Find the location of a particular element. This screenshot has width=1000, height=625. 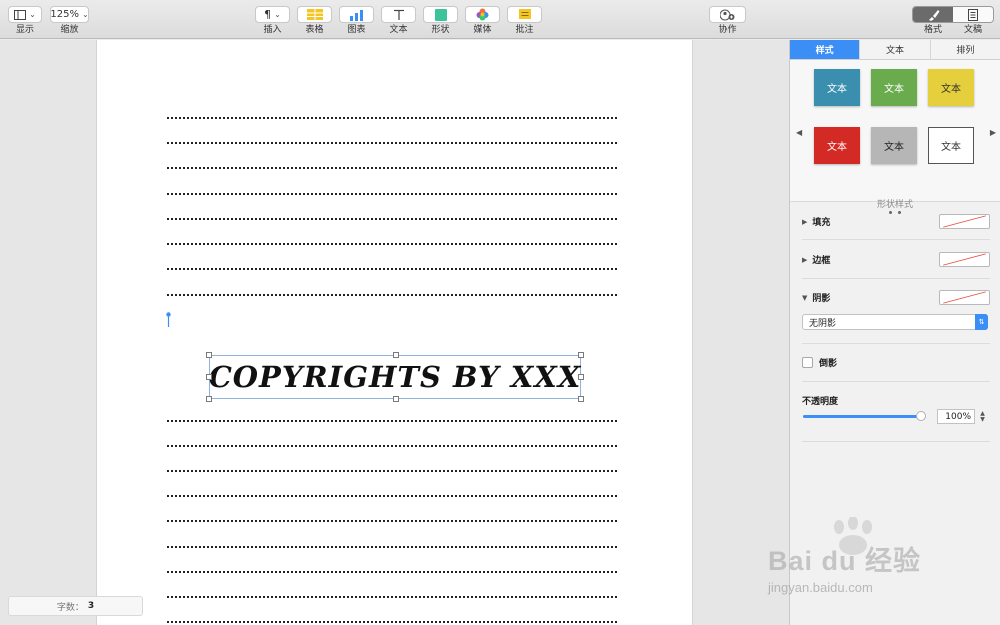

comment-label: 批注 is located at coordinates (524, 30).